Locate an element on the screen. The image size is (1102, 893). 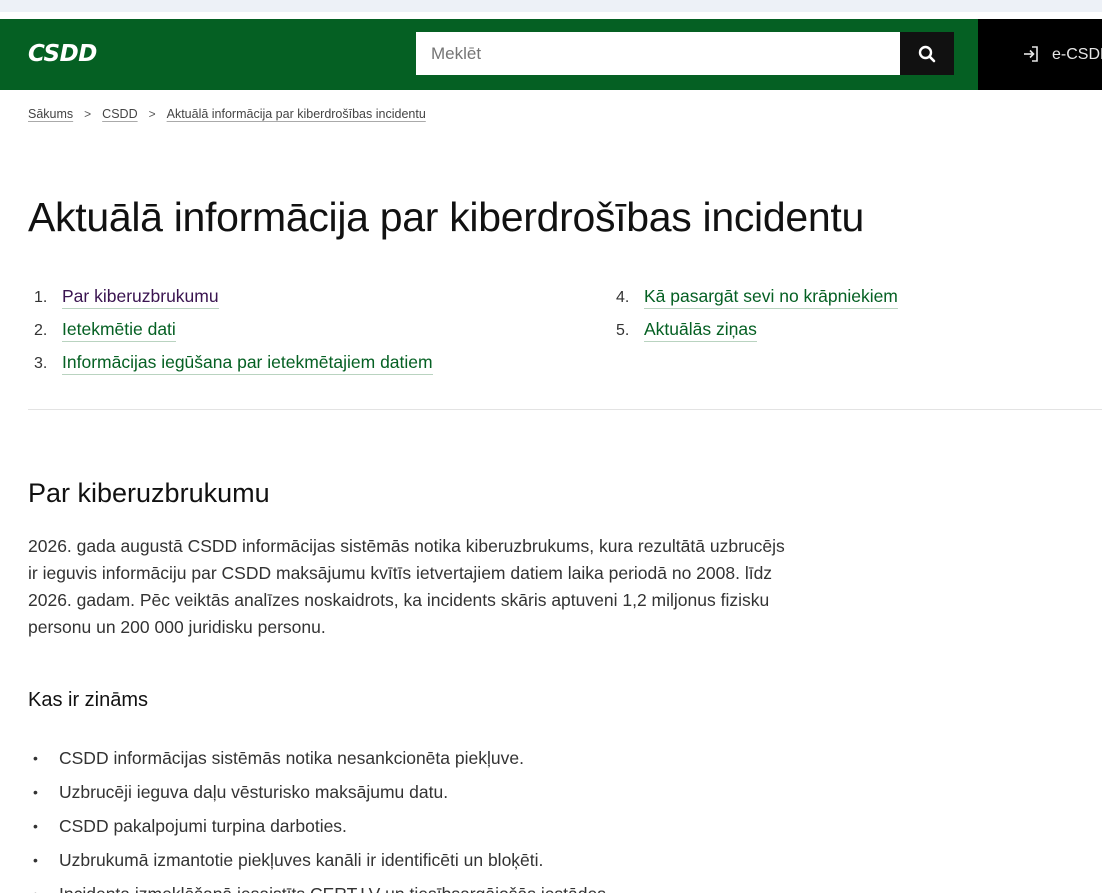
toc-link-aktualas-zinas: Aktuālās ziņas is located at coordinates (700, 330).